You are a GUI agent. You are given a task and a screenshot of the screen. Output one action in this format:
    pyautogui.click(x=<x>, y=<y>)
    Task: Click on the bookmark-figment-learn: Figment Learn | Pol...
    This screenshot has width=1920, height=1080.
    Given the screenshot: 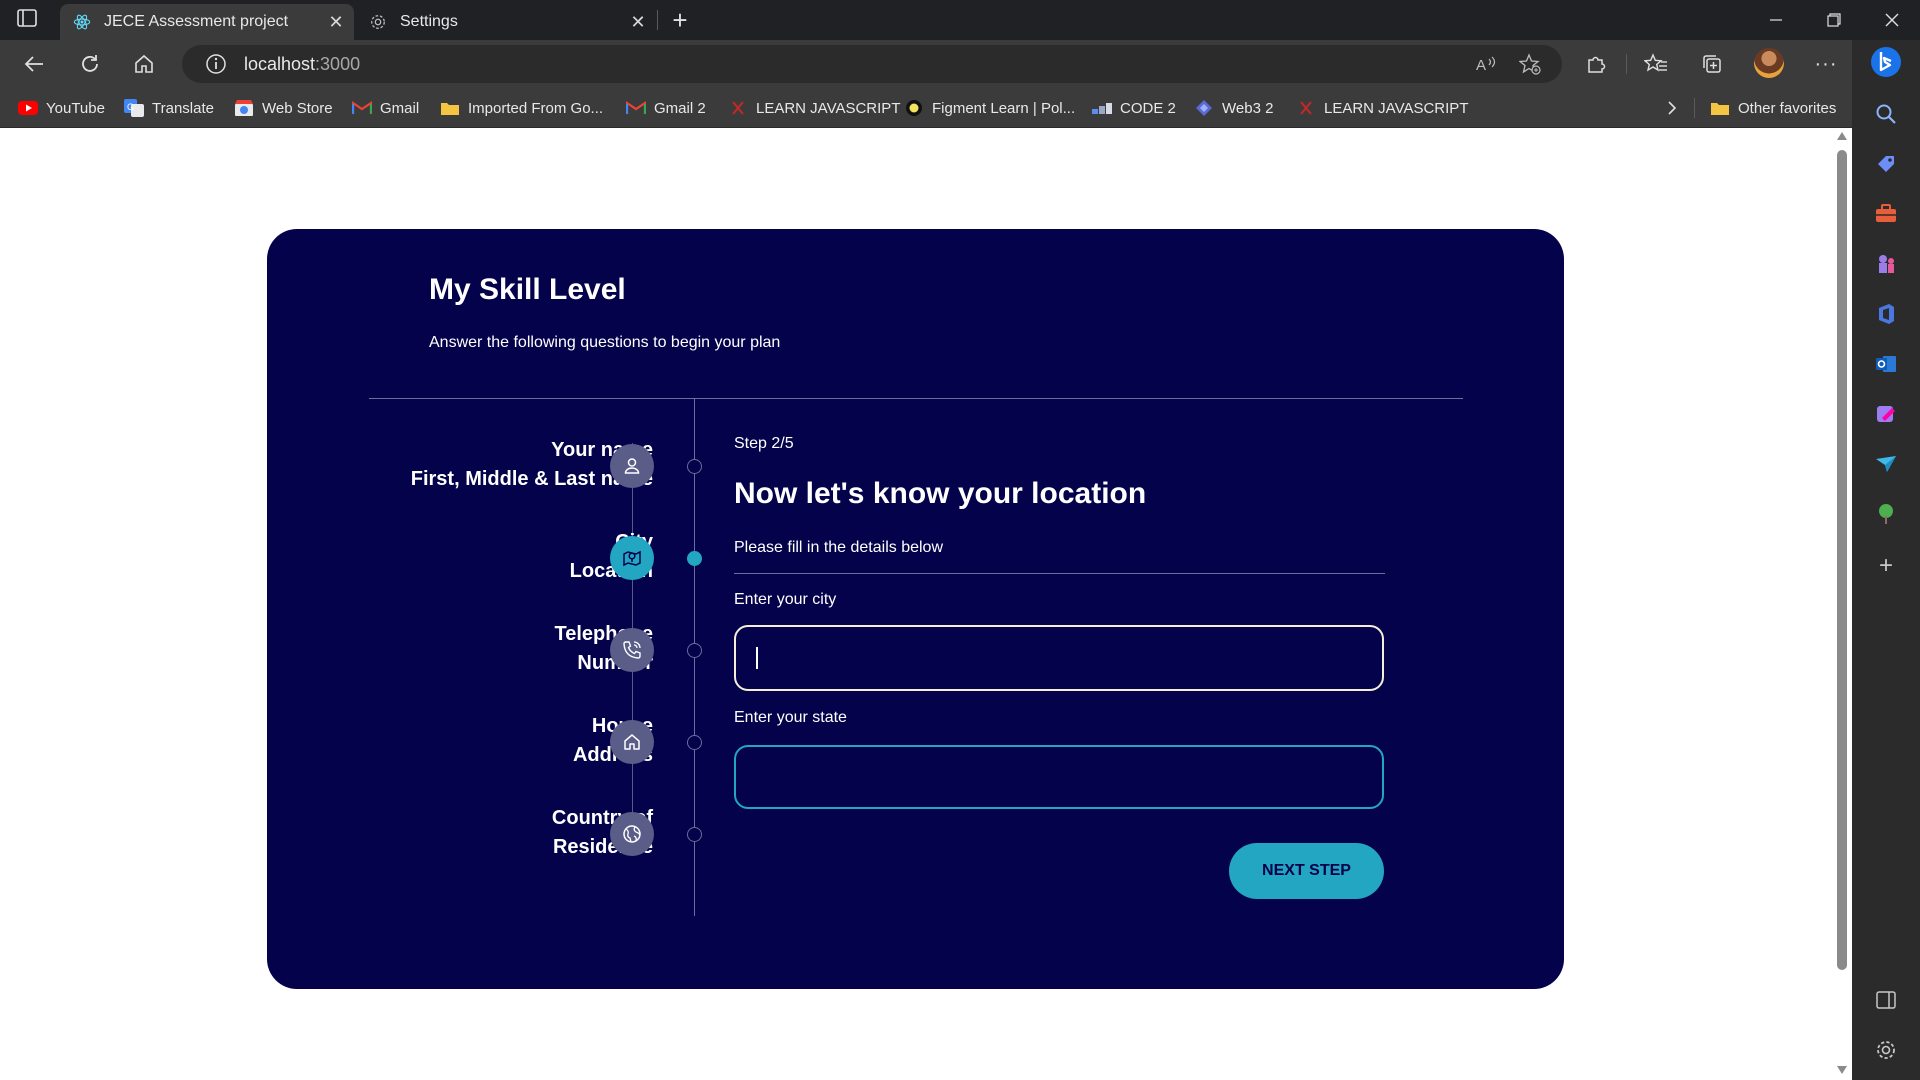 What is the action you would take?
    pyautogui.click(x=989, y=108)
    